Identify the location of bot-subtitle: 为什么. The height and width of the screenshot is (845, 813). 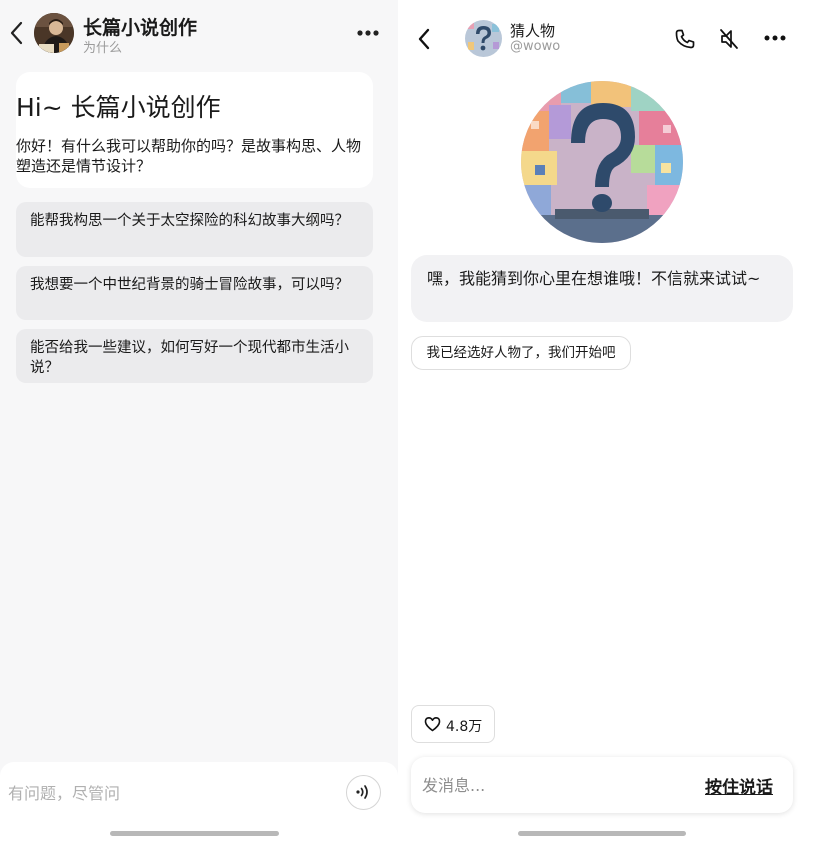
(103, 48).